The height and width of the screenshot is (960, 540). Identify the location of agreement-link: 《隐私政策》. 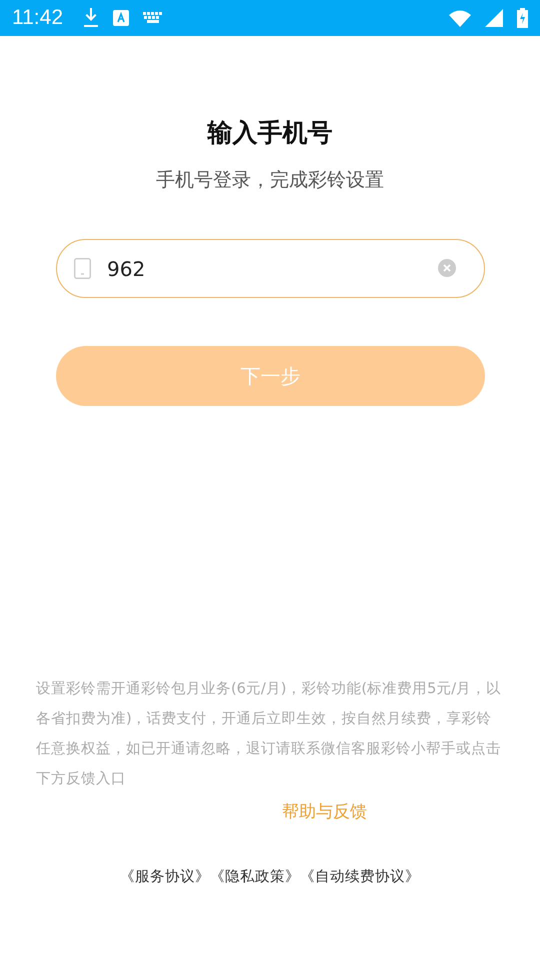
(255, 876).